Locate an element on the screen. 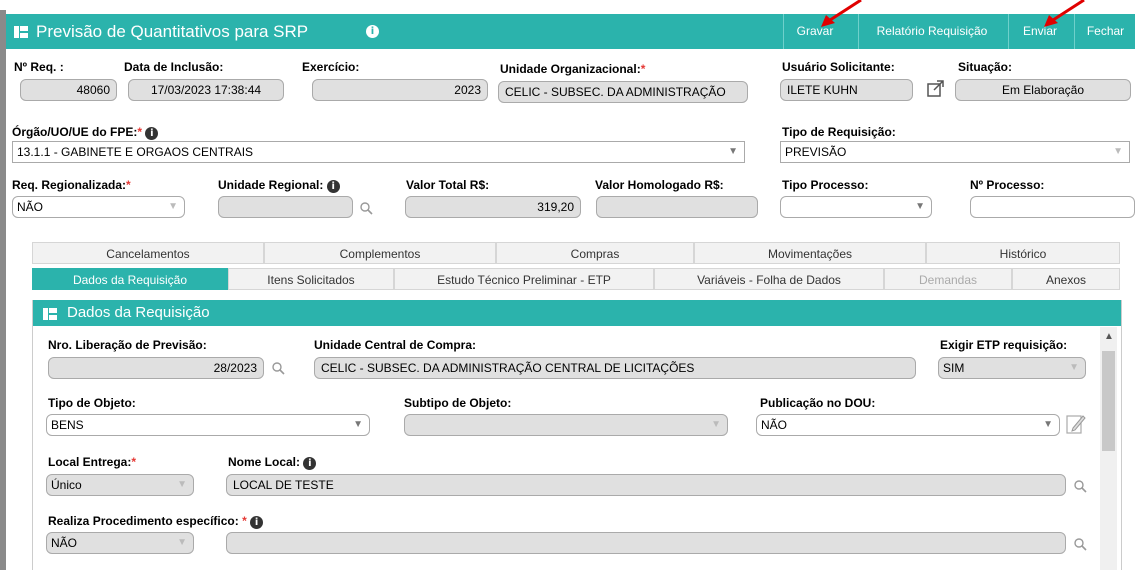  tab-compras: Compras is located at coordinates (595, 253).